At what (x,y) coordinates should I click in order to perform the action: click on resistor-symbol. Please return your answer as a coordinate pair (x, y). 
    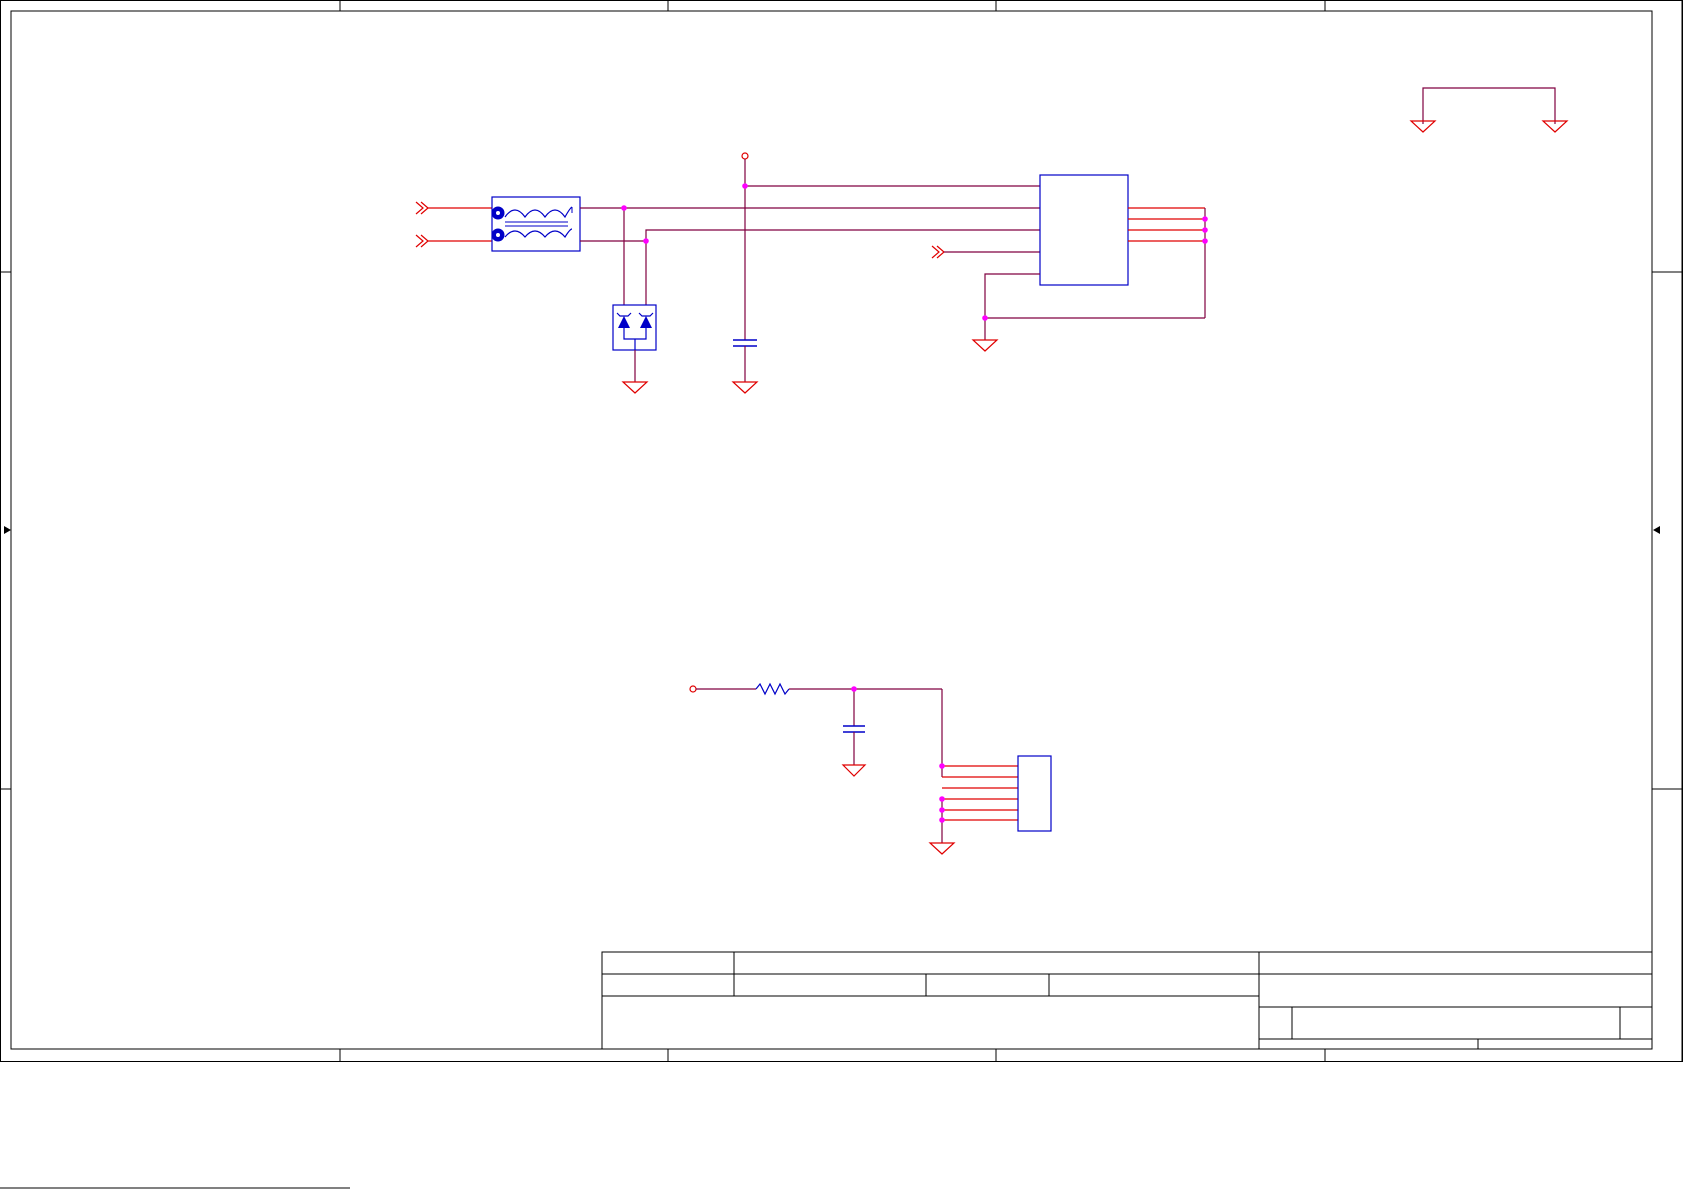
    Looking at the image, I should click on (772, 689).